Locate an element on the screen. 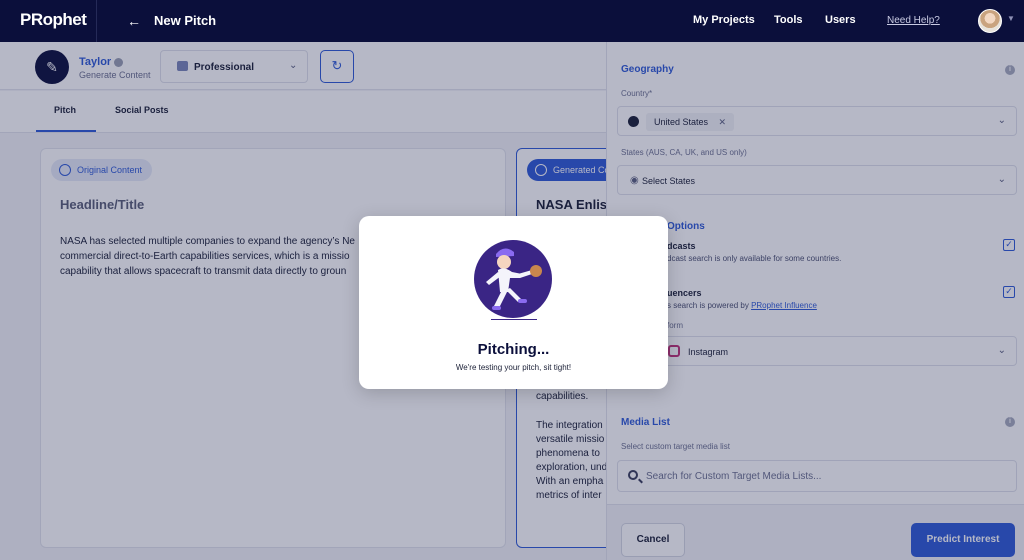 The image size is (1024, 560). pitcher-illustration is located at coordinates (513, 279).